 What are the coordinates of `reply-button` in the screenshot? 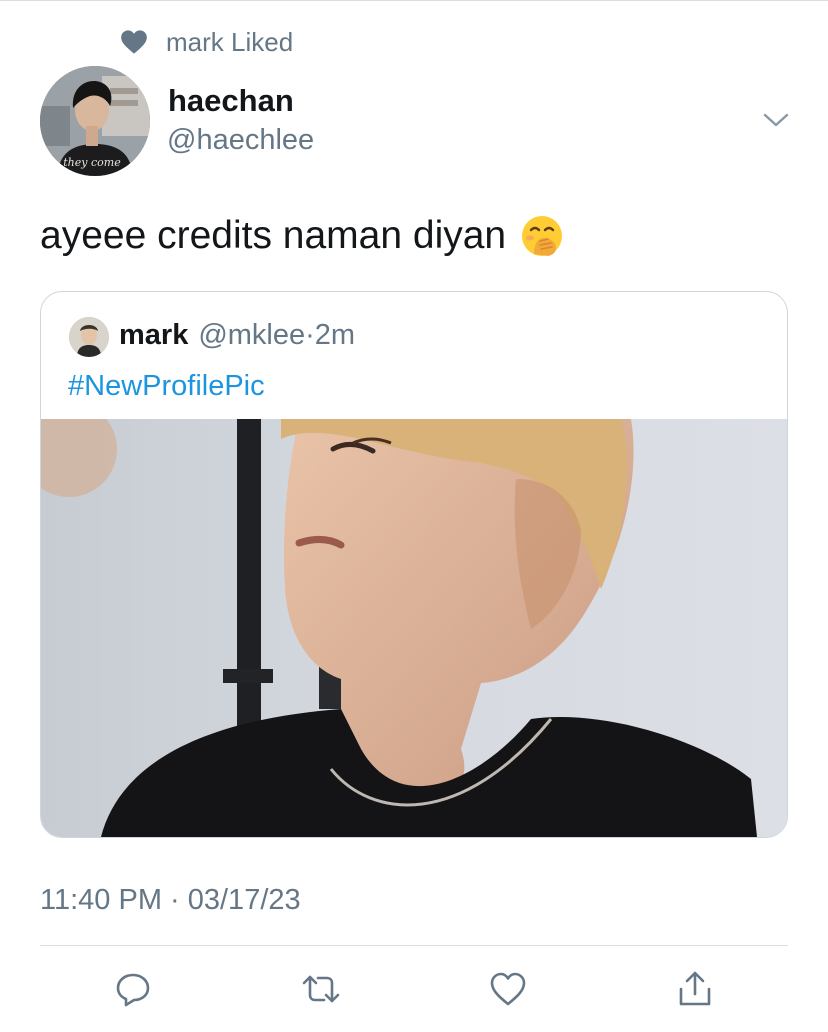 It's located at (133, 989).